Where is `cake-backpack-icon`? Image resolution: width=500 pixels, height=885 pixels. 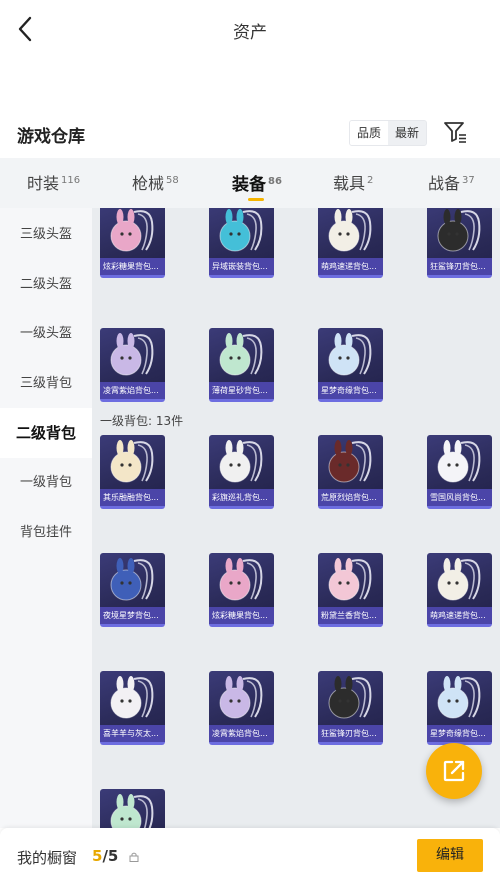 cake-backpack-icon is located at coordinates (132, 461).